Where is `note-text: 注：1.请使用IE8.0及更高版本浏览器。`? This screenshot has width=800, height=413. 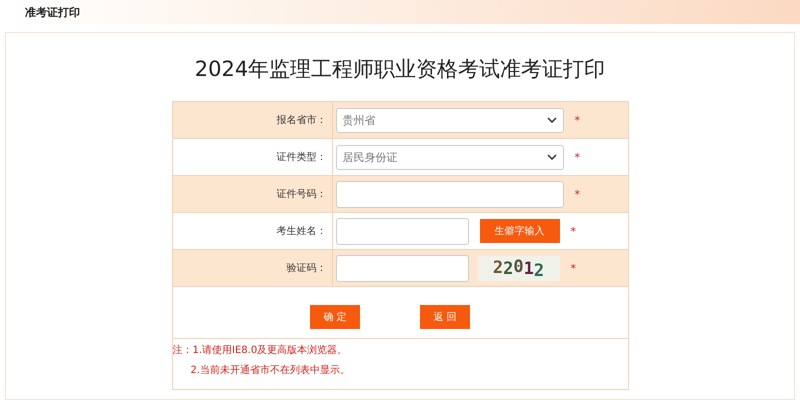
note-text: 注：1.请使用IE8.0及更高版本浏览器。 is located at coordinates (260, 350).